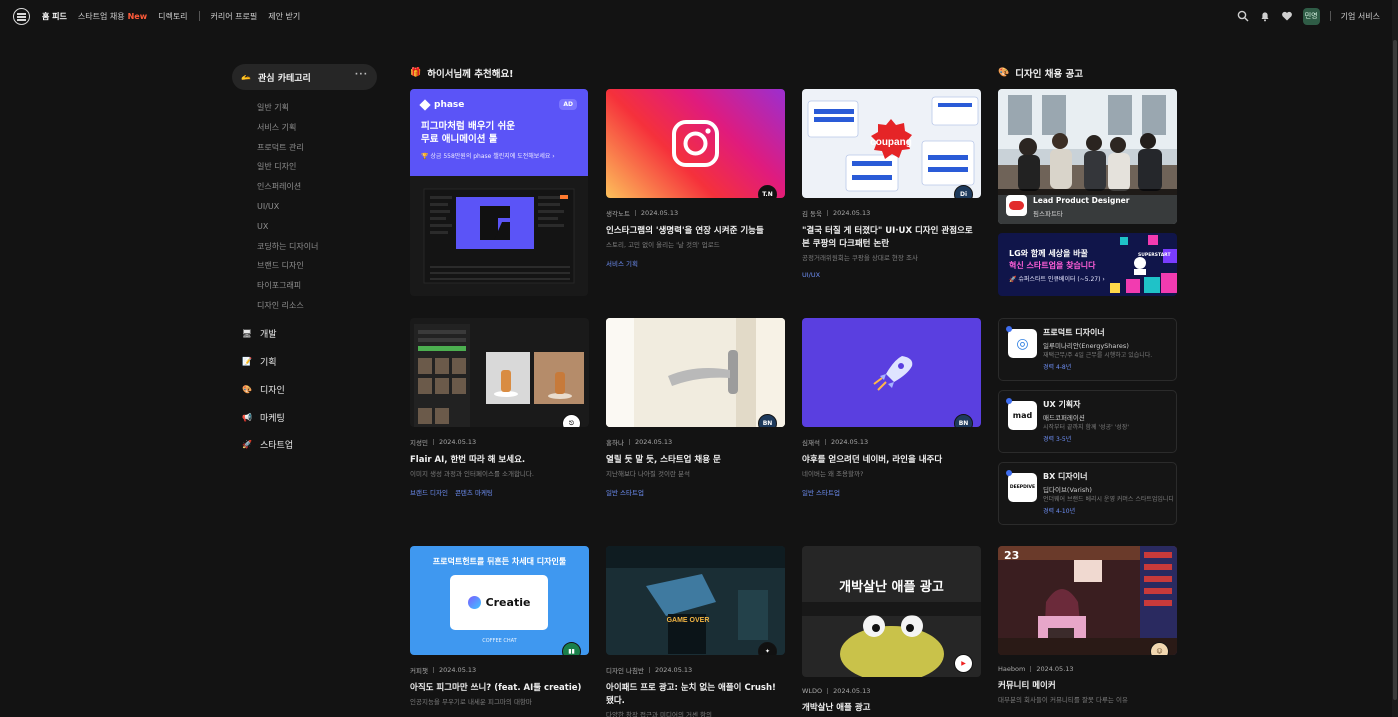  Describe the element at coordinates (499, 236) in the screenshot. I see `ad-editor-preview` at that location.